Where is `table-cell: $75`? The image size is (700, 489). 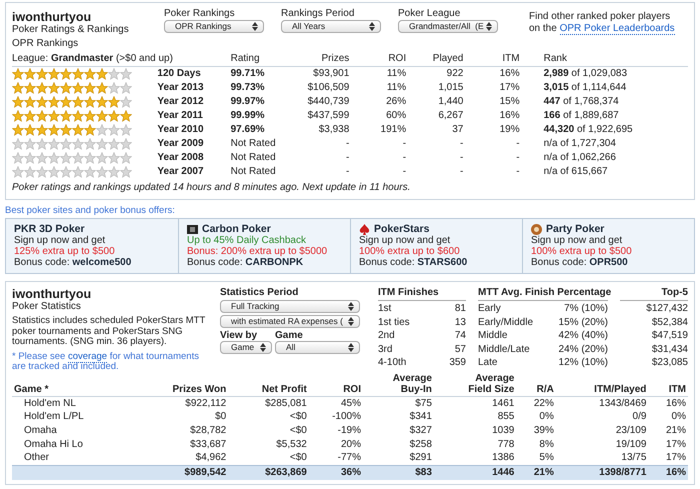 table-cell: $75 is located at coordinates (423, 403).